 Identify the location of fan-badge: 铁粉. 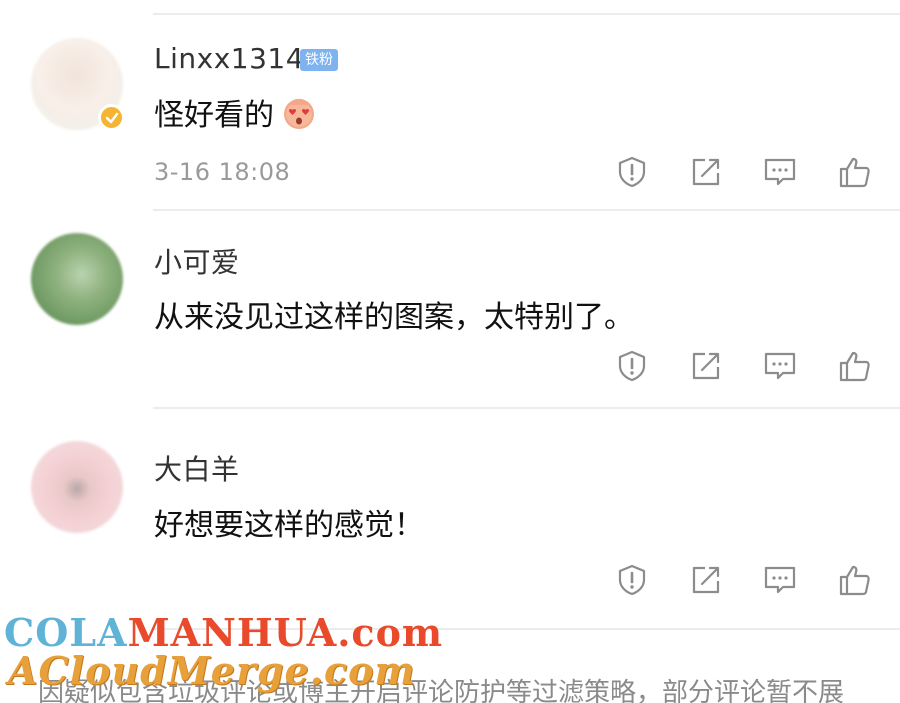
(319, 60).